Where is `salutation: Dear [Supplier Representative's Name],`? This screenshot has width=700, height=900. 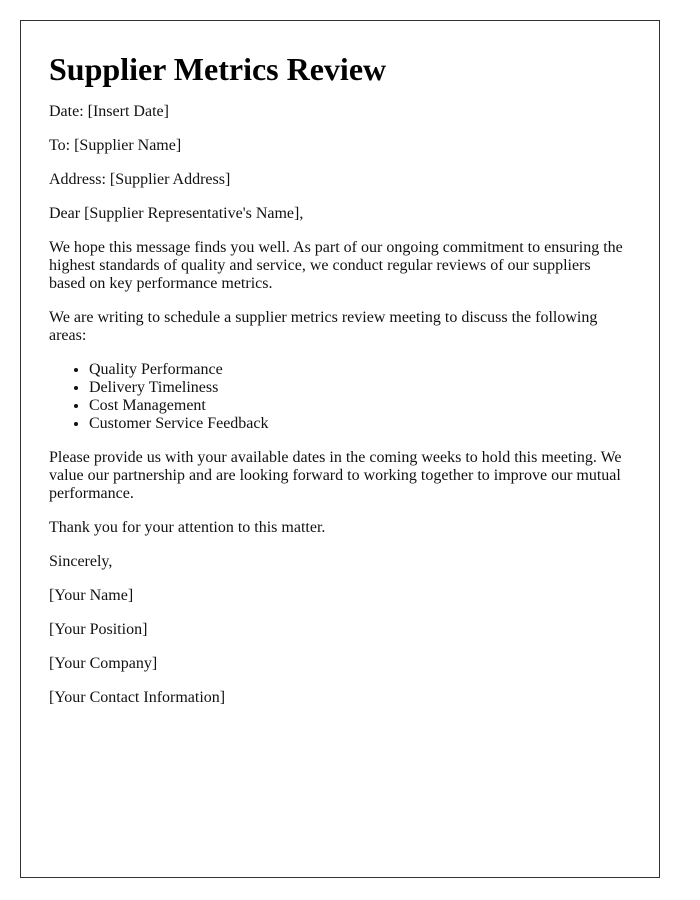
salutation: Dear [Supplier Representative's Name], is located at coordinates (176, 213).